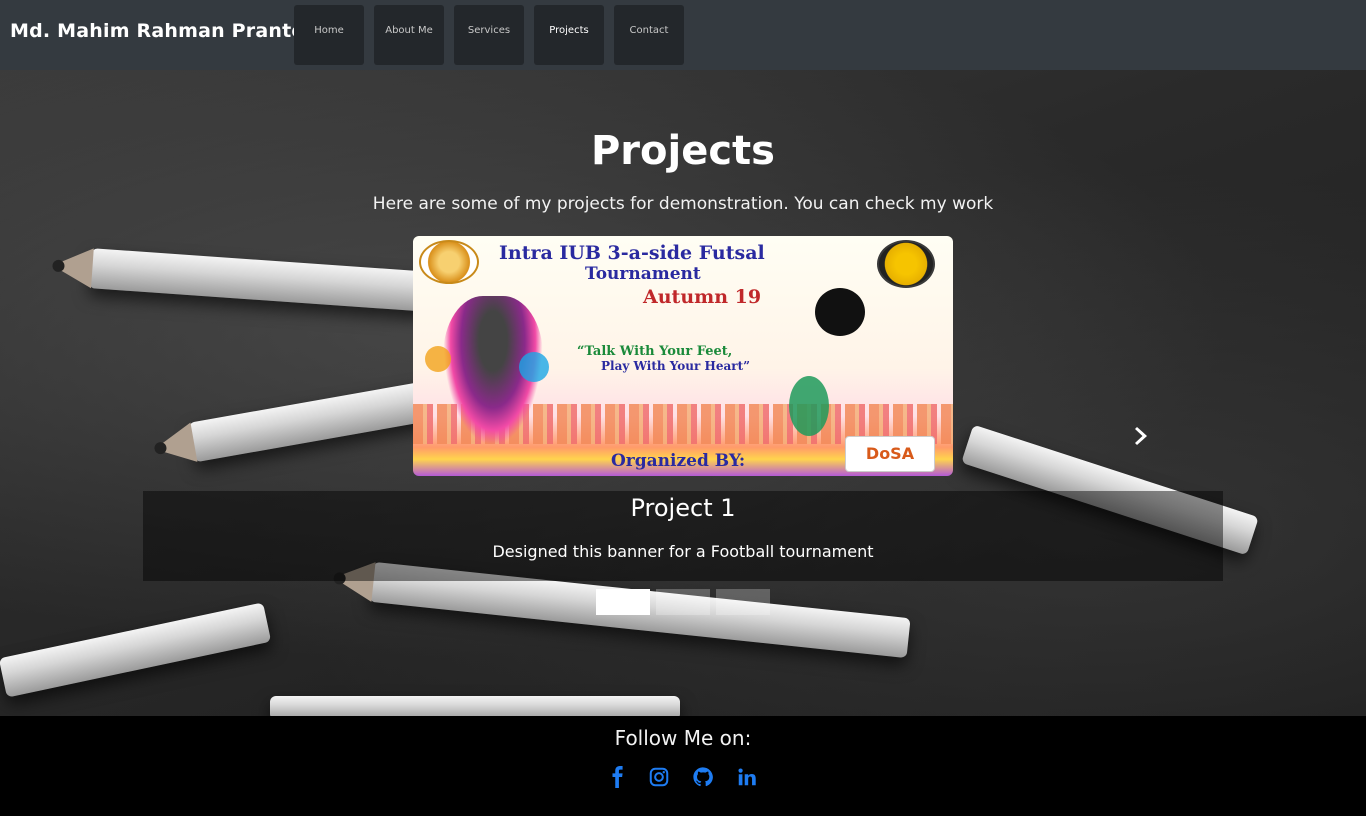 The width and height of the screenshot is (1366, 816). I want to click on caption-title: Project 1, so click(683, 508).